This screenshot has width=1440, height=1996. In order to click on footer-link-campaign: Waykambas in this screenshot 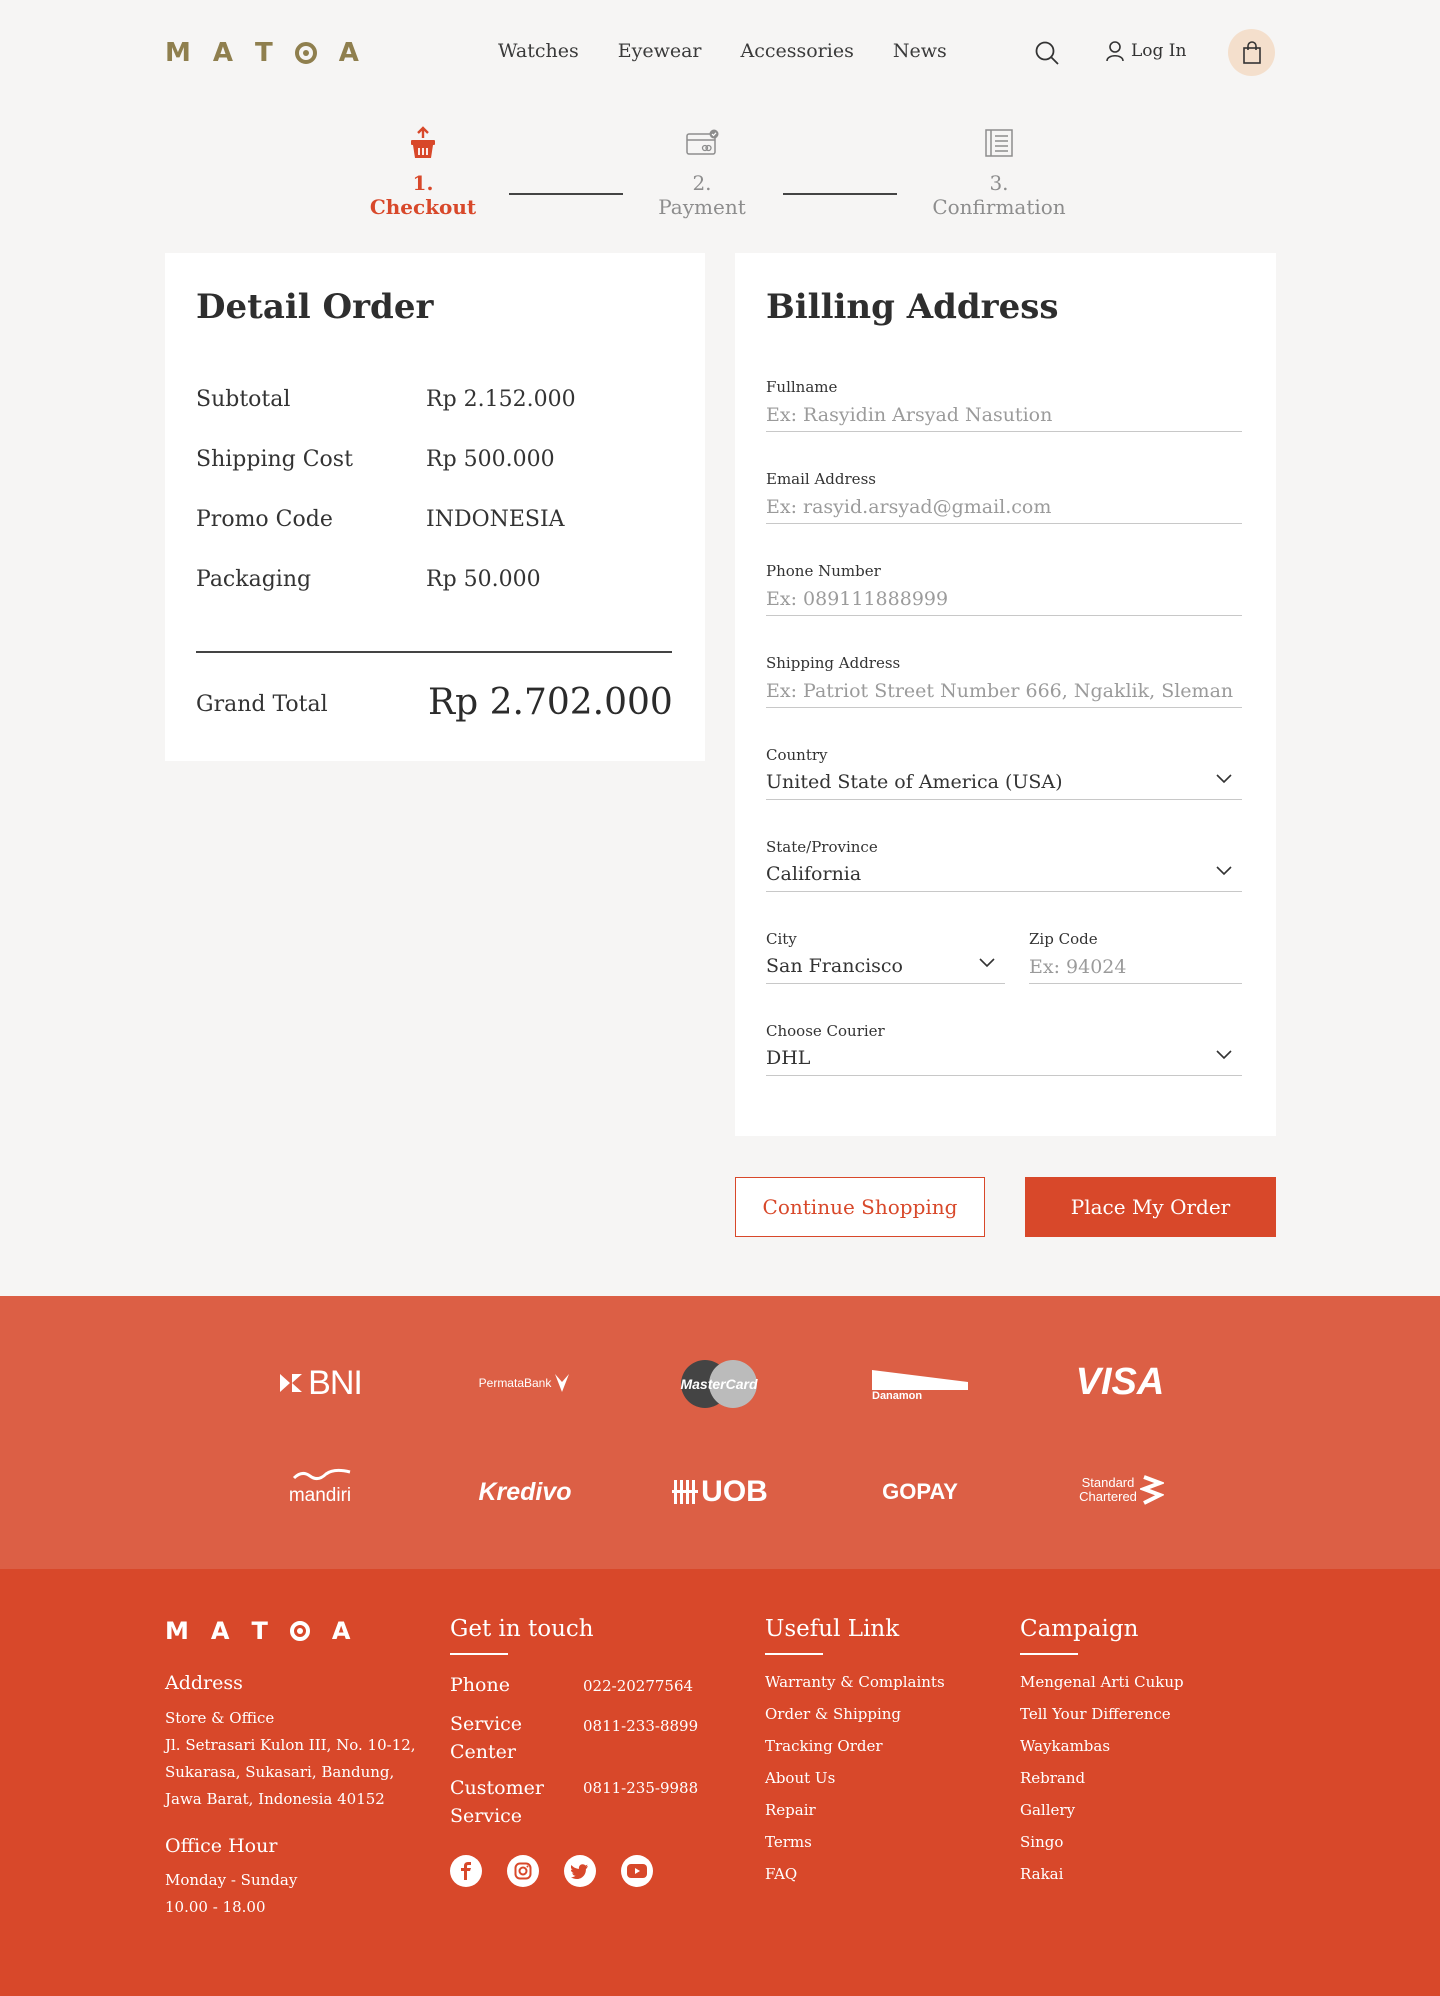, I will do `click(1065, 1746)`.